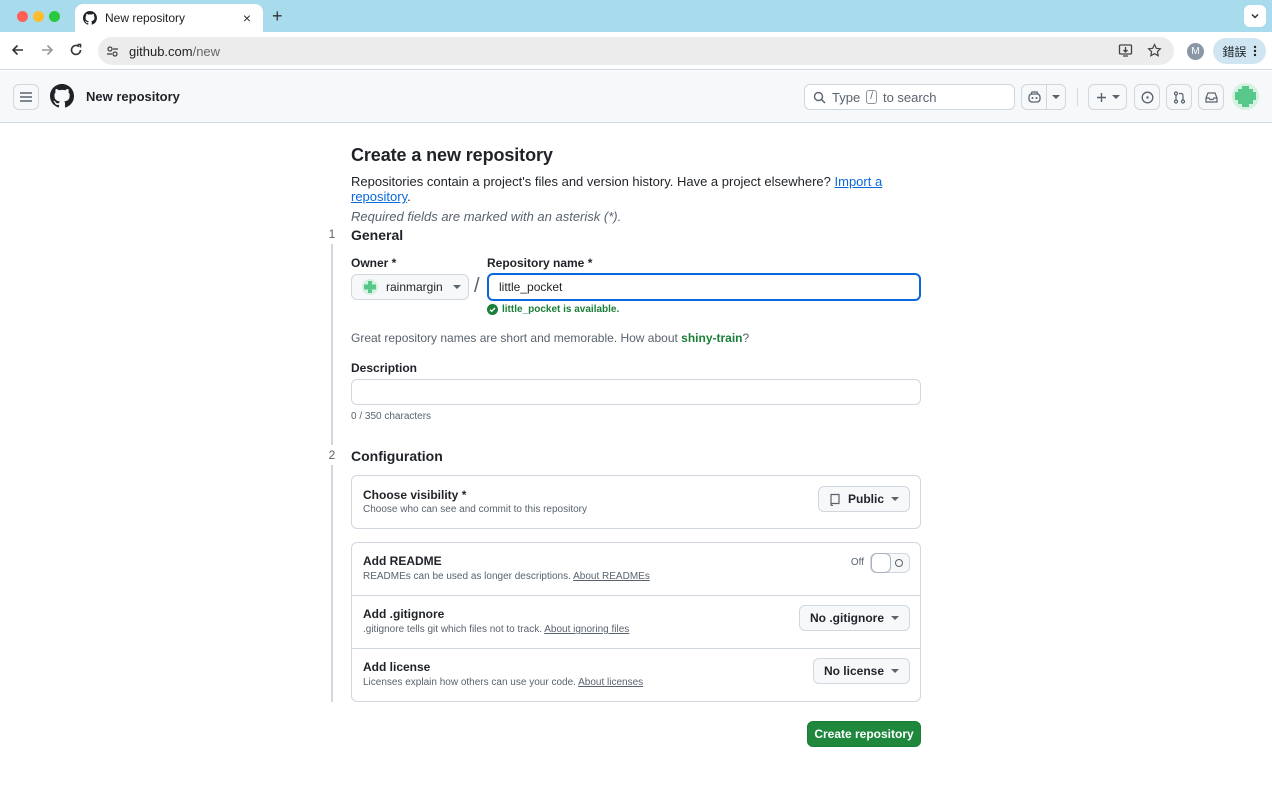  Describe the element at coordinates (835, 499) in the screenshot. I see `repo-icon` at that location.